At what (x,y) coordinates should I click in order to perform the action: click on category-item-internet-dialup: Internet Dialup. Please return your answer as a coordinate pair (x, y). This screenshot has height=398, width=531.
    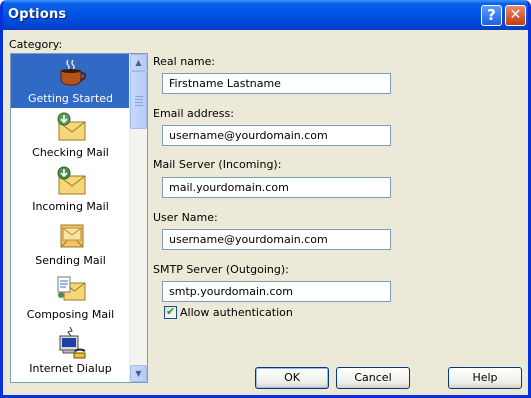
    Looking at the image, I should click on (70, 351).